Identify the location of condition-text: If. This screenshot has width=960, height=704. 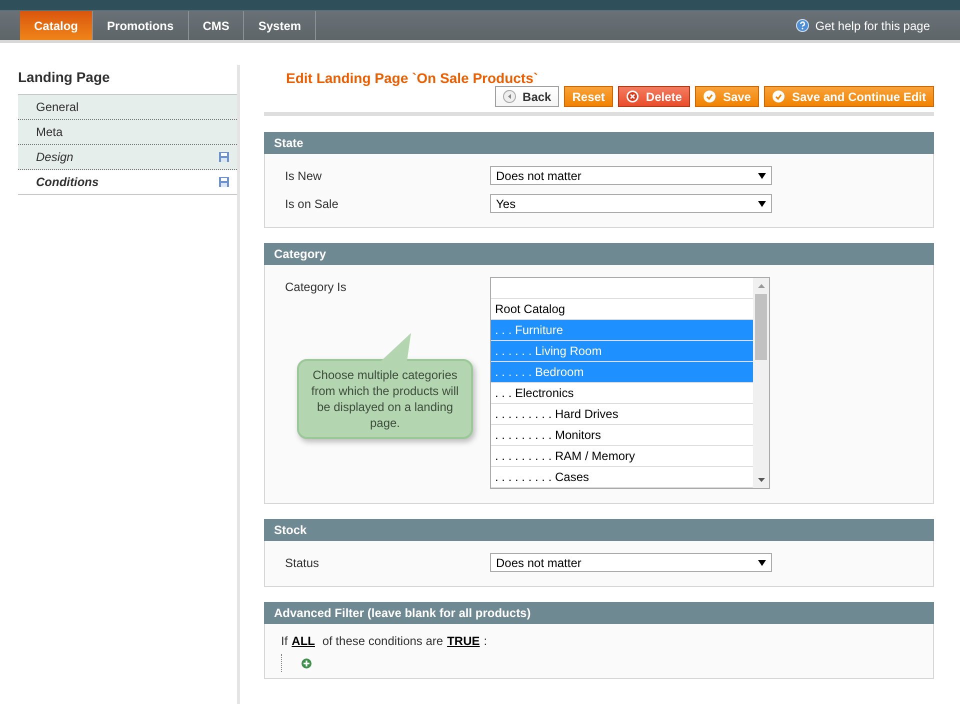
(284, 641).